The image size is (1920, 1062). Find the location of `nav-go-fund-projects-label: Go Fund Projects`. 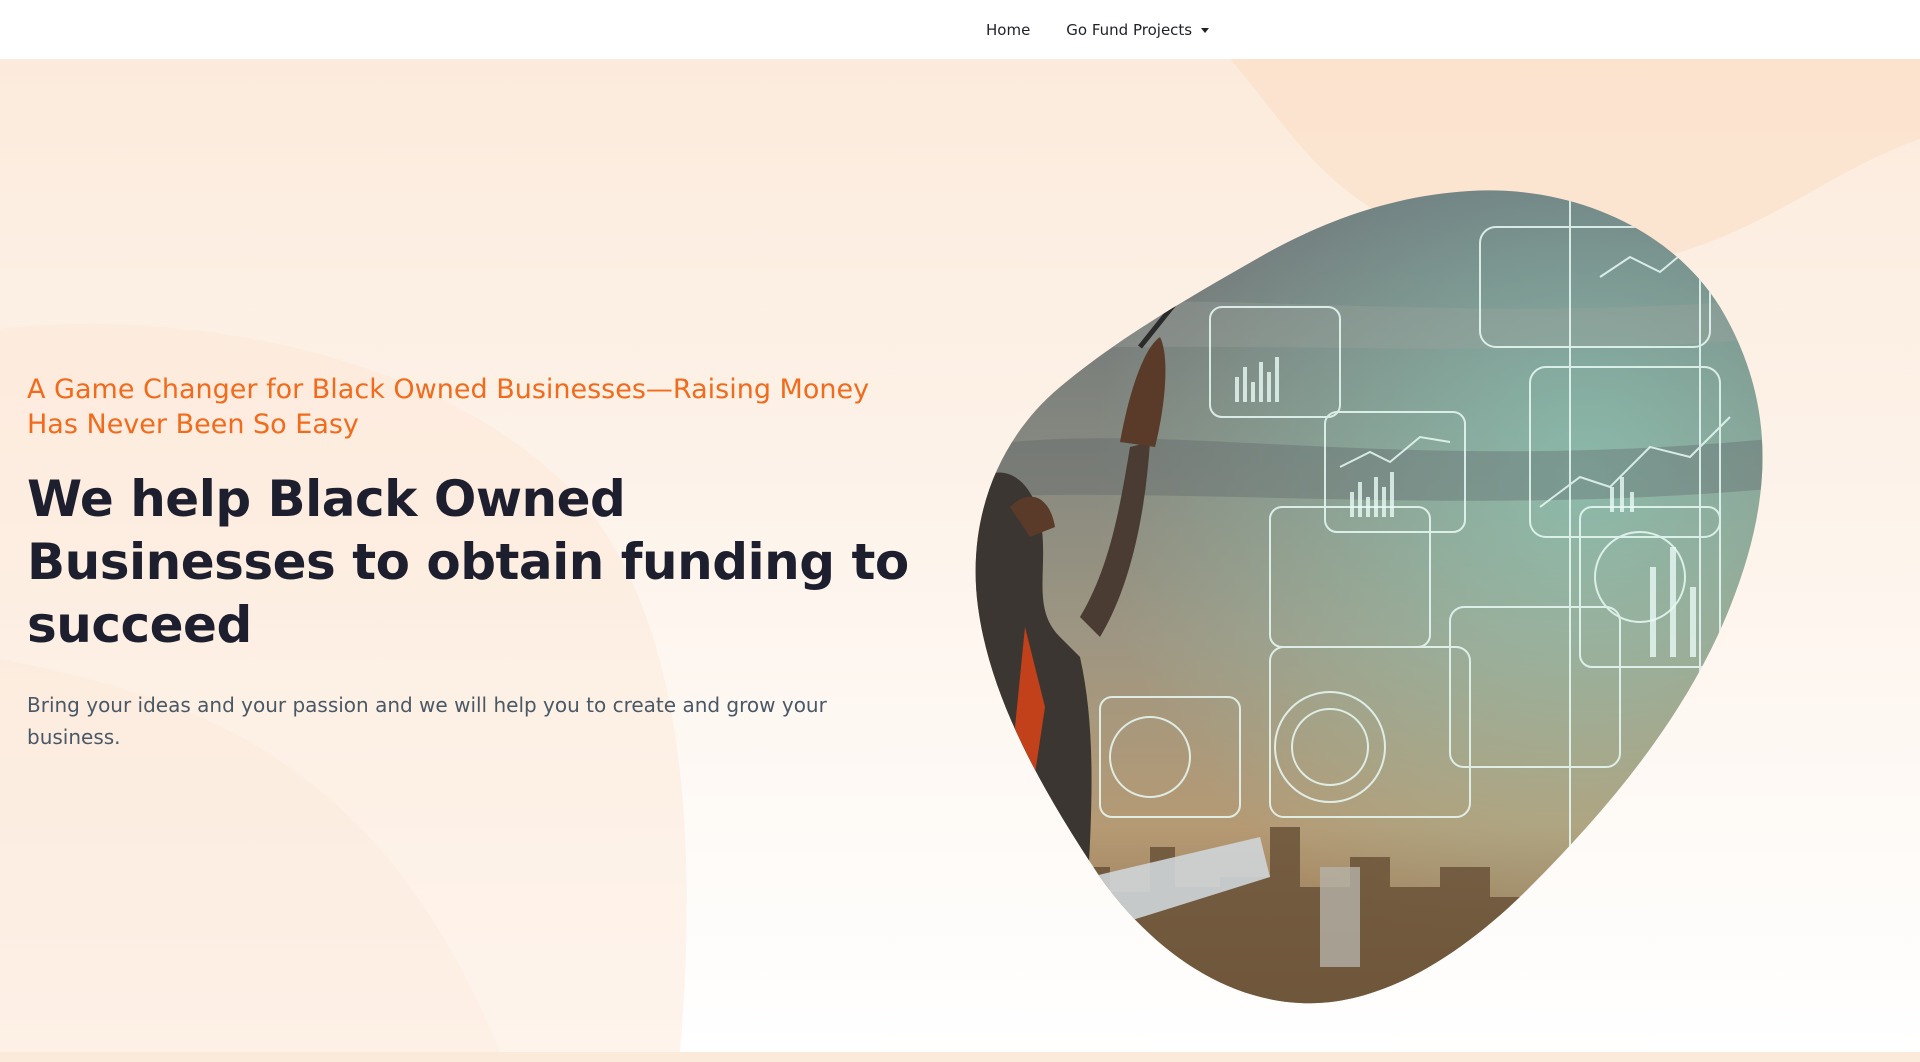

nav-go-fund-projects-label: Go Fund Projects is located at coordinates (1129, 29).